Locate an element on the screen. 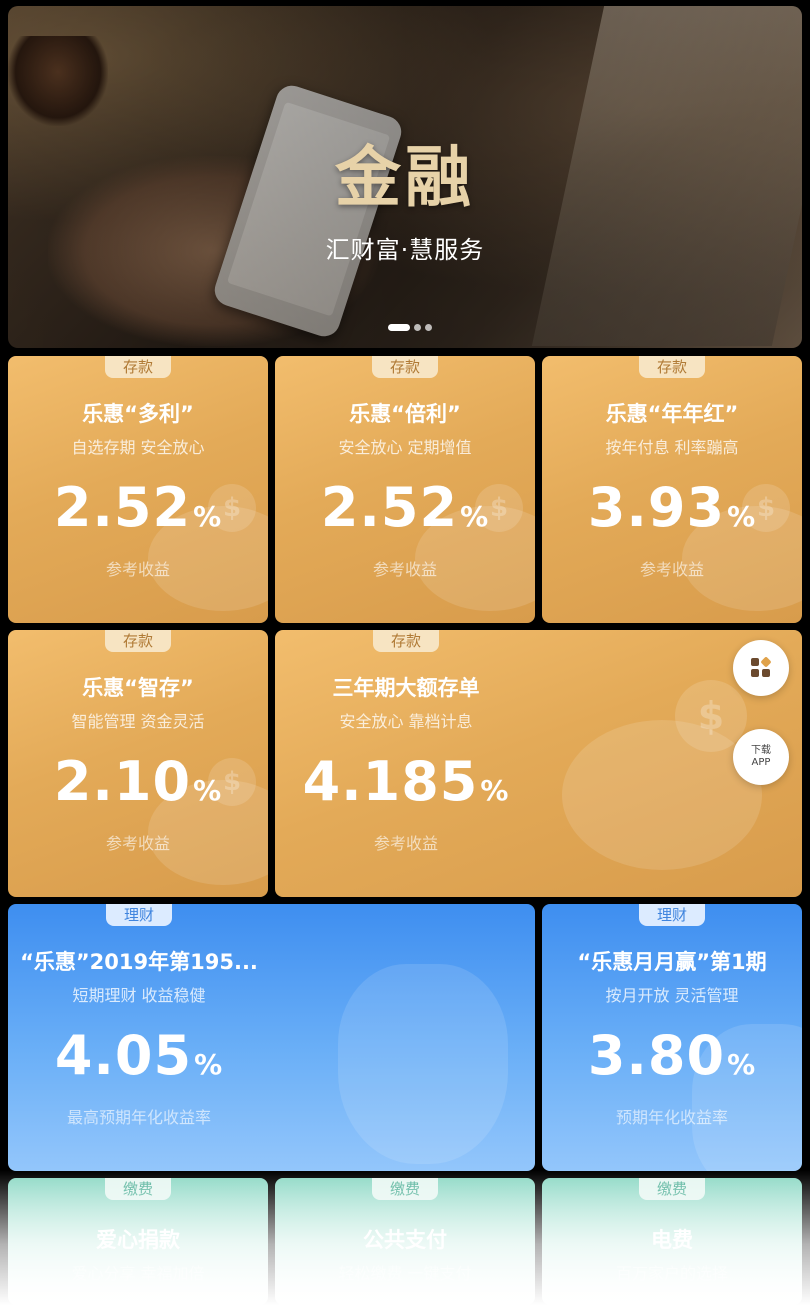 This screenshot has height=1305, width=810. dollar-coin-icon: $ is located at coordinates (711, 716).